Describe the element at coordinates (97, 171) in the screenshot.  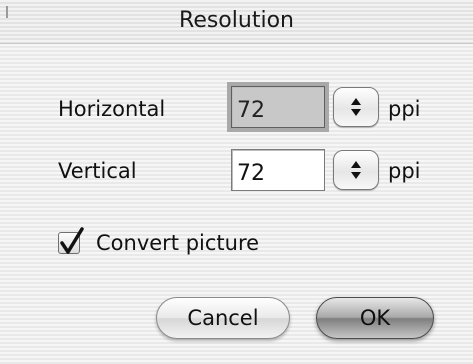
I see `vertical-label: Vertical` at that location.